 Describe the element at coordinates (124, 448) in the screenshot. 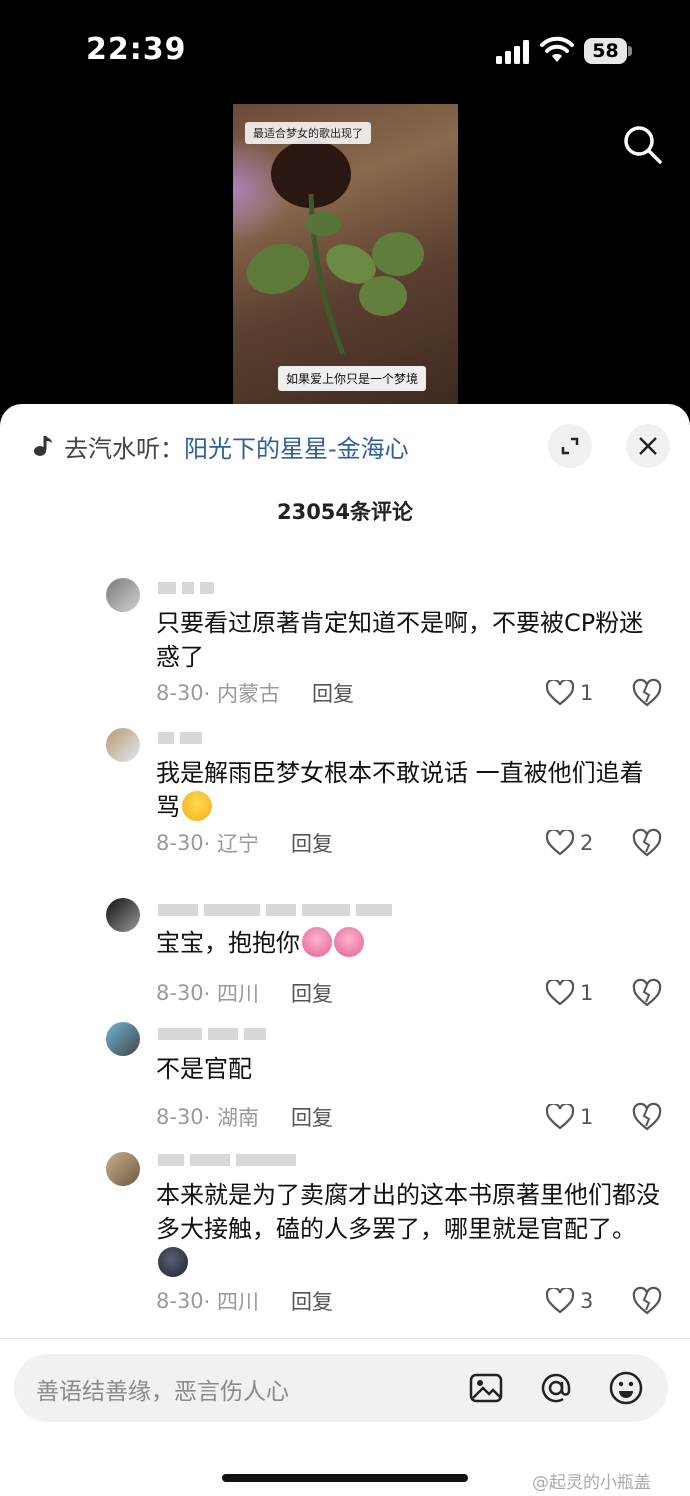

I see `music-prefix: 去汽水听：` at that location.